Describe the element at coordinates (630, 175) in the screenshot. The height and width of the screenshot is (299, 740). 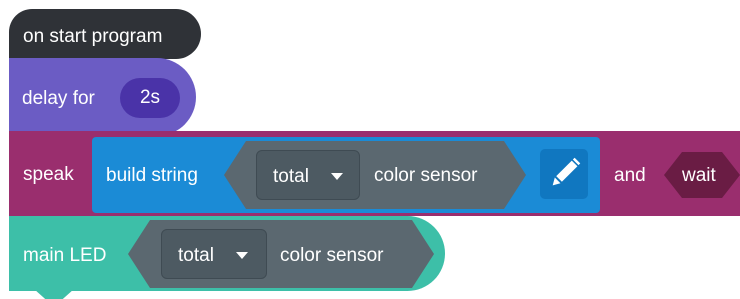
I see `and-label: and` at that location.